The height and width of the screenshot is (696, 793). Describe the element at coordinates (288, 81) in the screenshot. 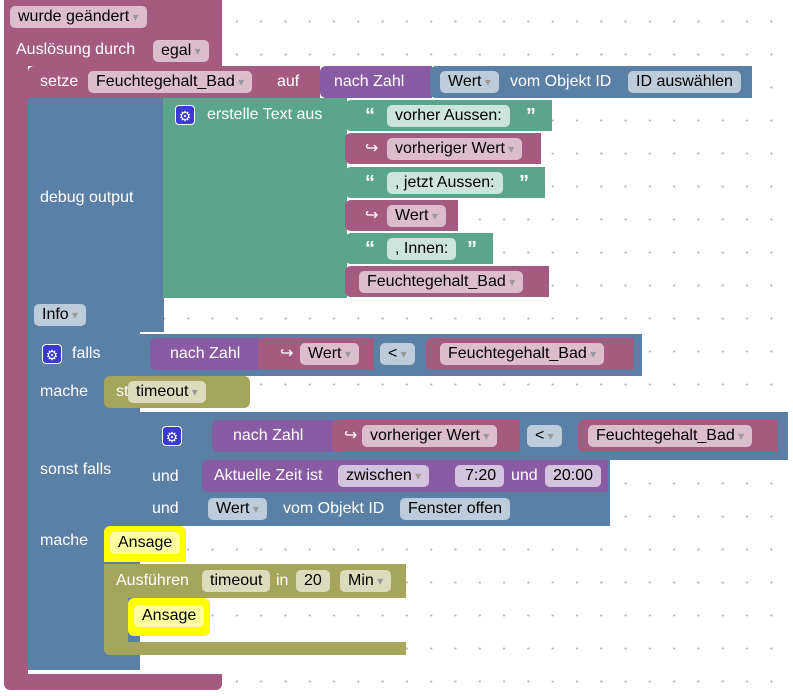

I see `auf-label: auf` at that location.